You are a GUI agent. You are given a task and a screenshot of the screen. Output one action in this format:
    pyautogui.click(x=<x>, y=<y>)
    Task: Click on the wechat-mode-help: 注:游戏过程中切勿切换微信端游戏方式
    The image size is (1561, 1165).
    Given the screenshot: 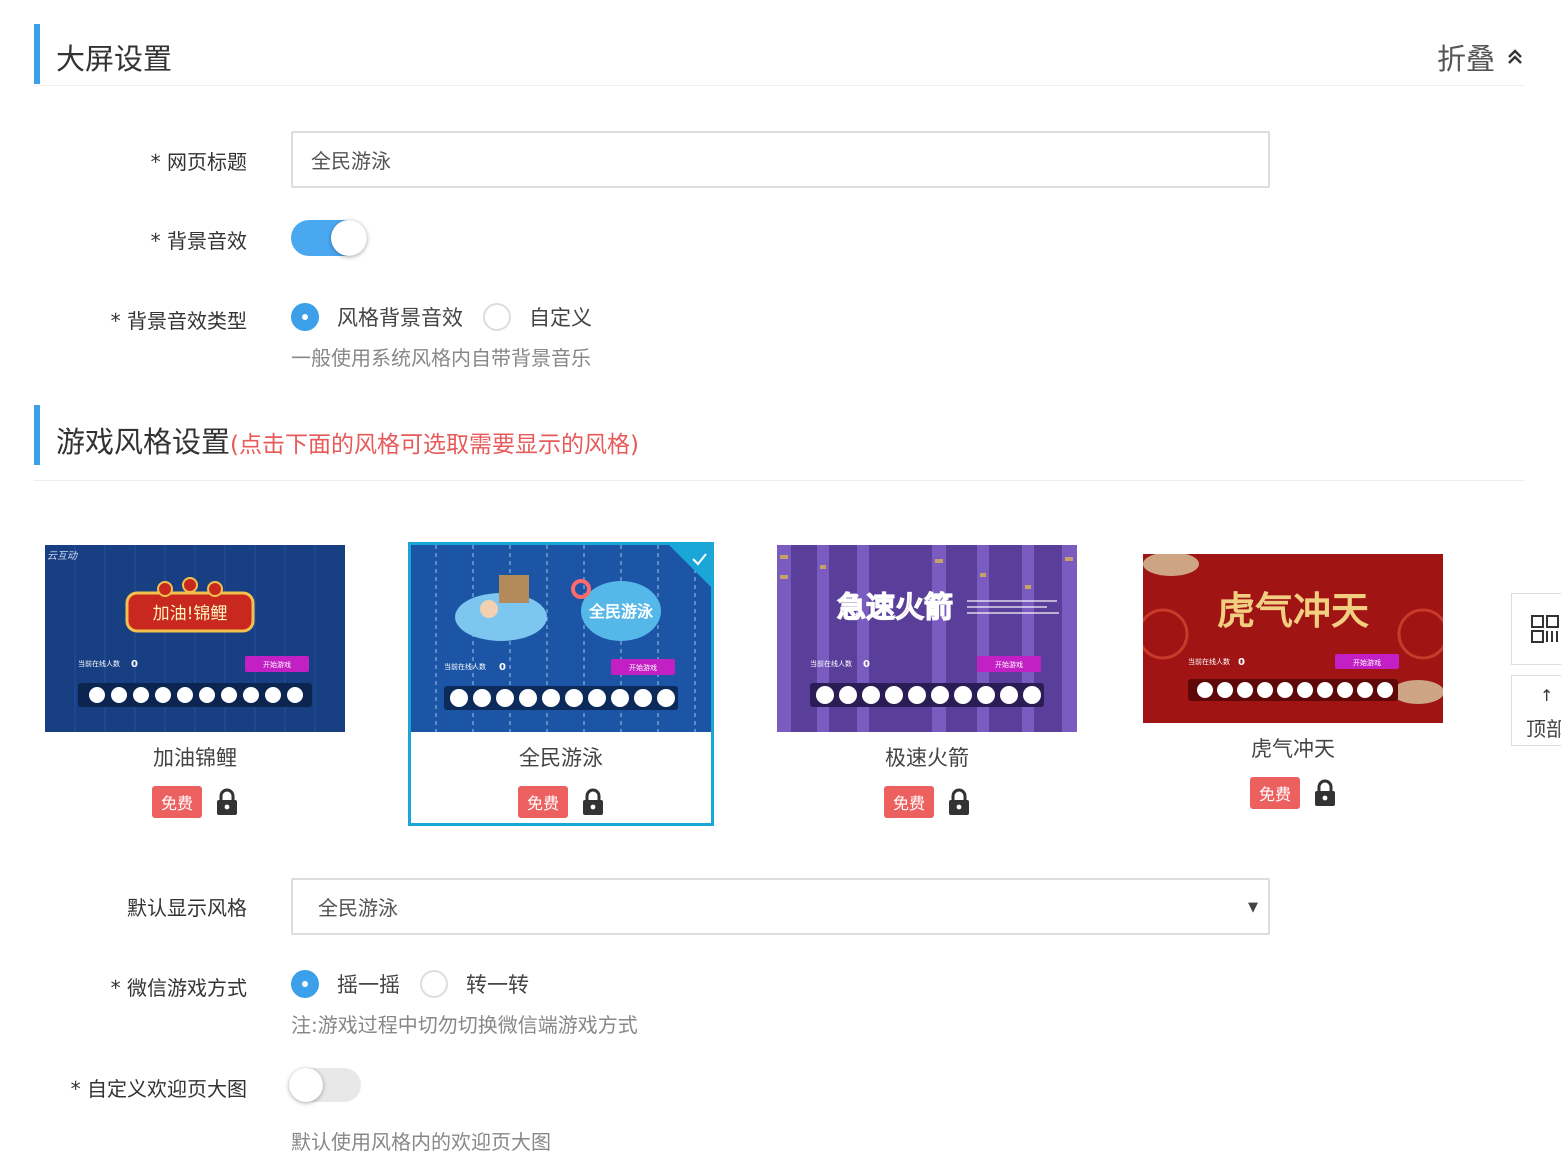 What is the action you would take?
    pyautogui.click(x=464, y=1025)
    